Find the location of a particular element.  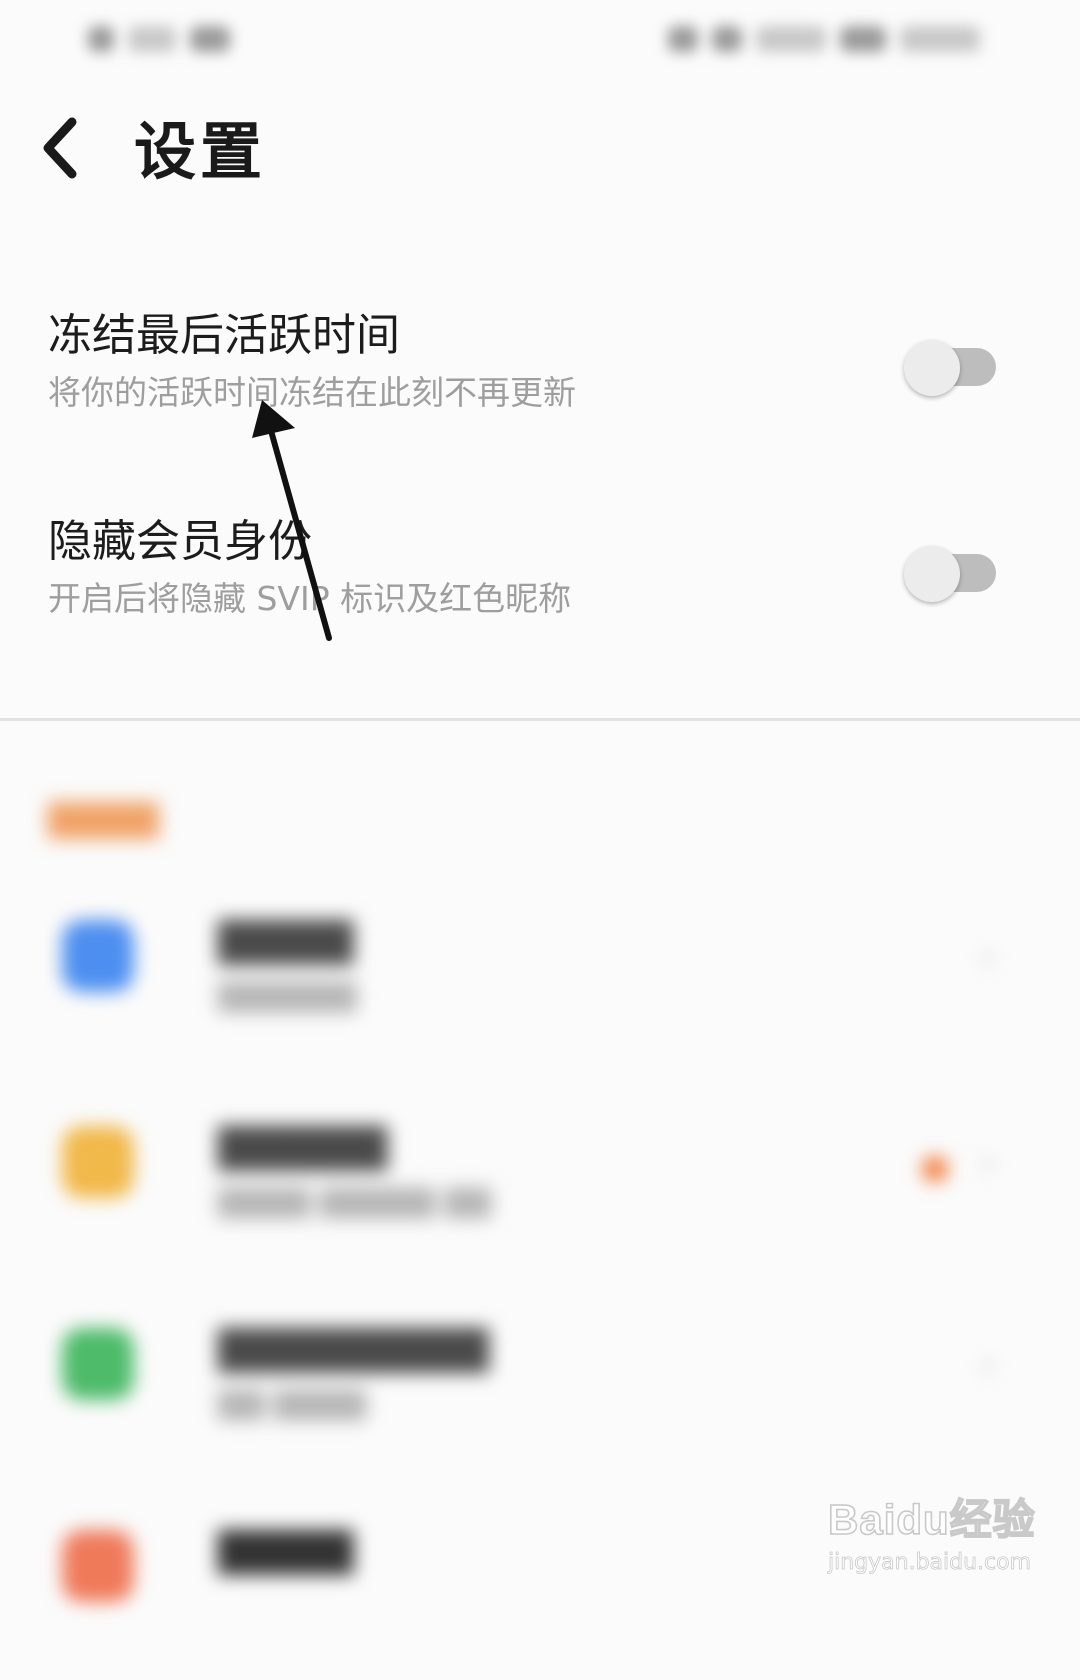

list-item-subtitle: ▇▇ ▇▇▇▇ is located at coordinates (292, 1403).